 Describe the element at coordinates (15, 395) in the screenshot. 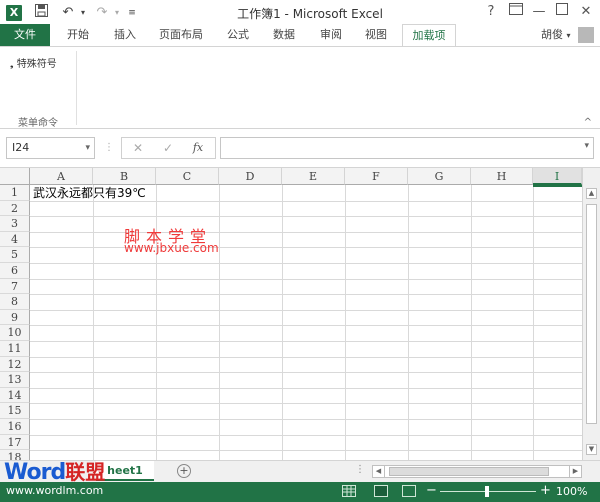

I see `row-header-14: 14` at that location.